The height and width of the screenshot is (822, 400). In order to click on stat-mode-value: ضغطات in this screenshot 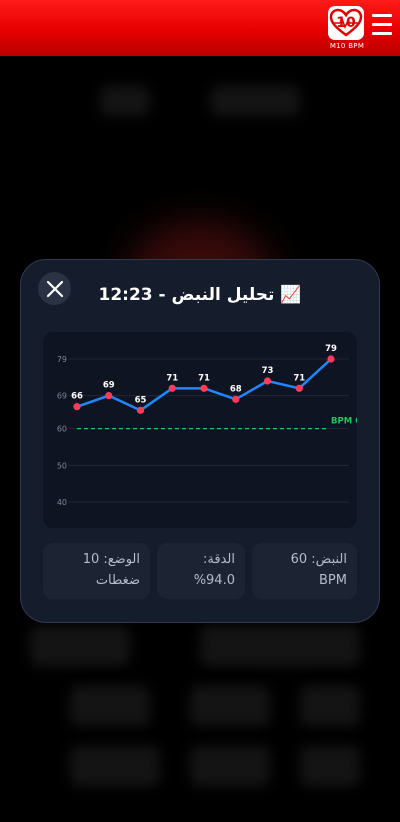, I will do `click(117, 580)`.